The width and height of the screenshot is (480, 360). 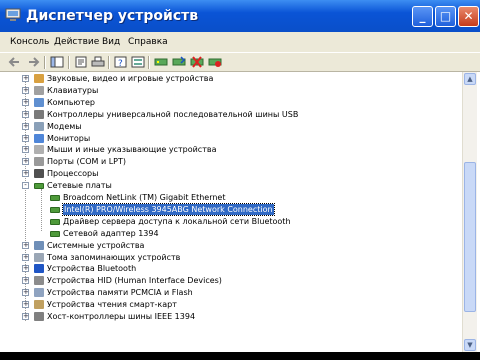 What do you see at coordinates (132, 150) in the screenshot?
I see `tree-item-label: Мыши и иные указывающие устройства` at bounding box center [132, 150].